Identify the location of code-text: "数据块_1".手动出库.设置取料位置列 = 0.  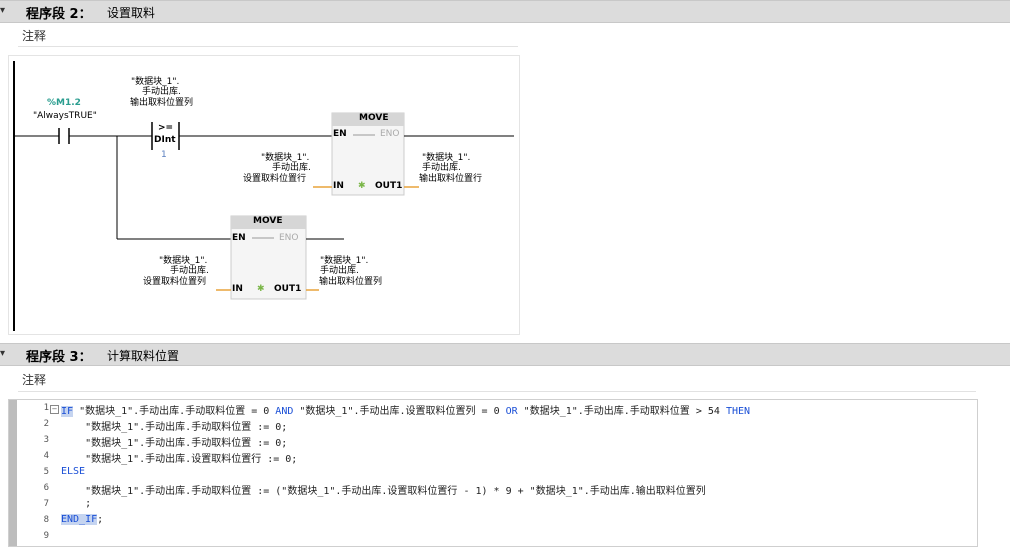
(399, 411).